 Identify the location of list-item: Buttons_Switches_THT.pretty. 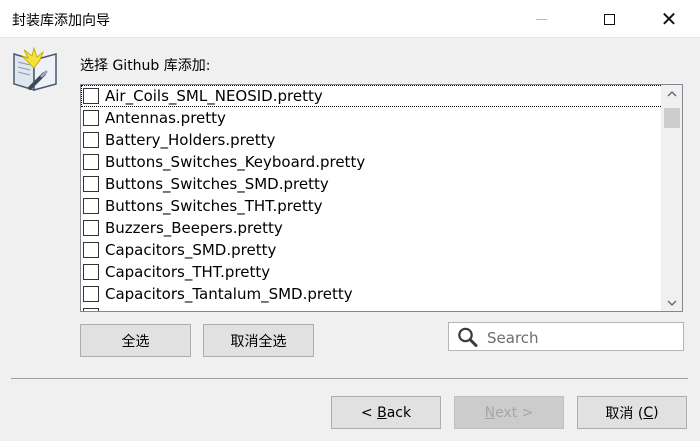
(372, 206).